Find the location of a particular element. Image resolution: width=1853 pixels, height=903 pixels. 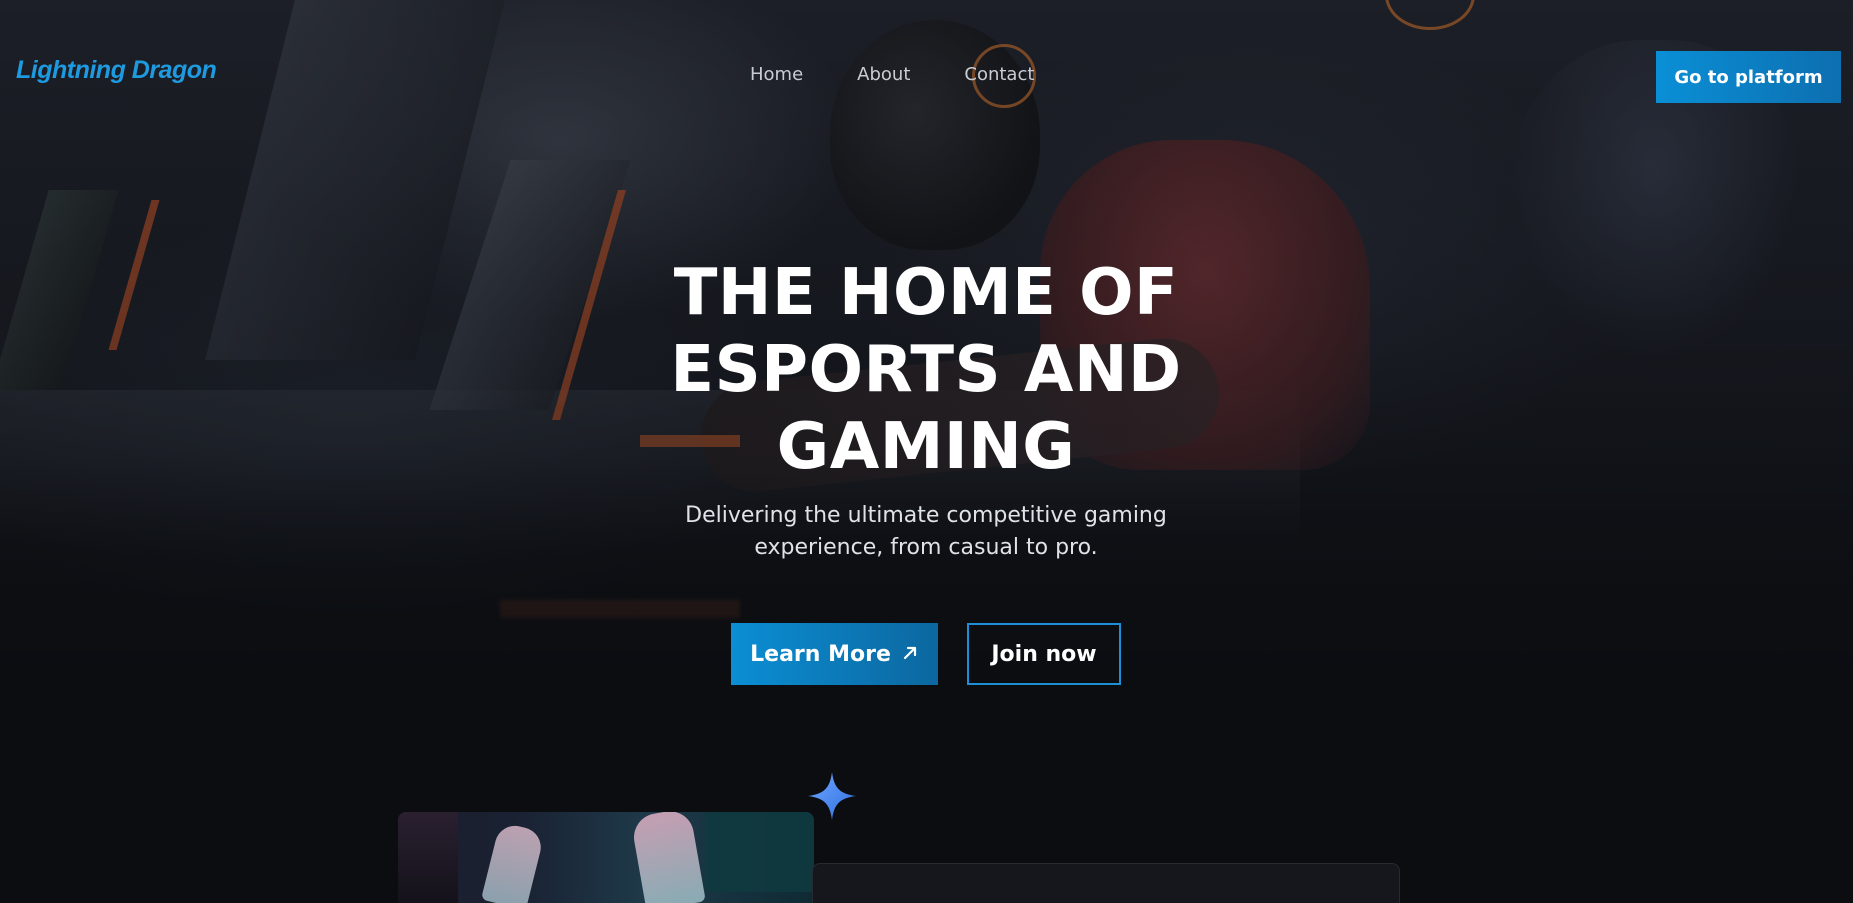

hero-title-line: GAMING is located at coordinates (926, 447).